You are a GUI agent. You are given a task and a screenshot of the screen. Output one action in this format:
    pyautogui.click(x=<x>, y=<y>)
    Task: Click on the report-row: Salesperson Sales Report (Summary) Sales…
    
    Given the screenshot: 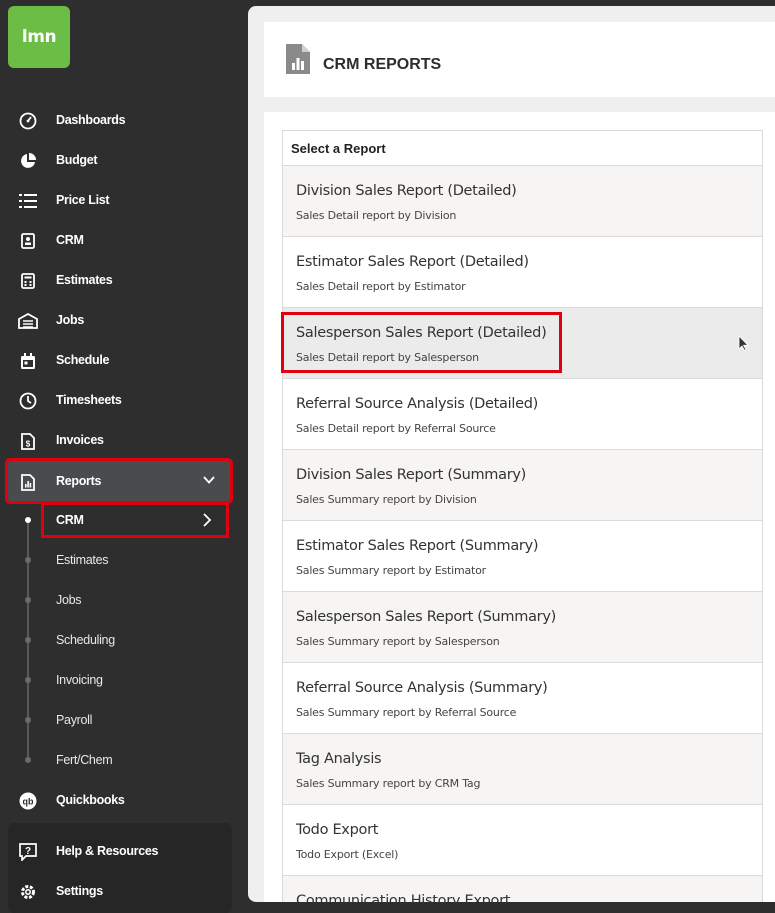 What is the action you would take?
    pyautogui.click(x=522, y=627)
    